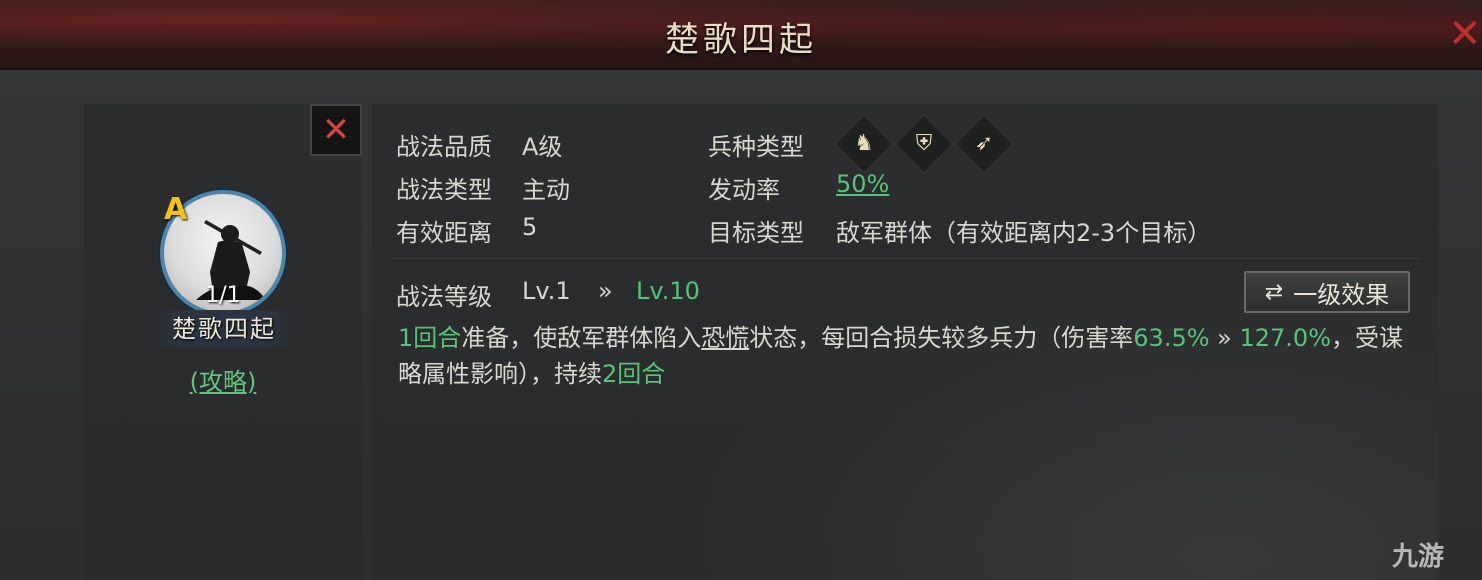  What do you see at coordinates (581, 338) in the screenshot?
I see `desc-text: 准备，使敌军群体陷入` at bounding box center [581, 338].